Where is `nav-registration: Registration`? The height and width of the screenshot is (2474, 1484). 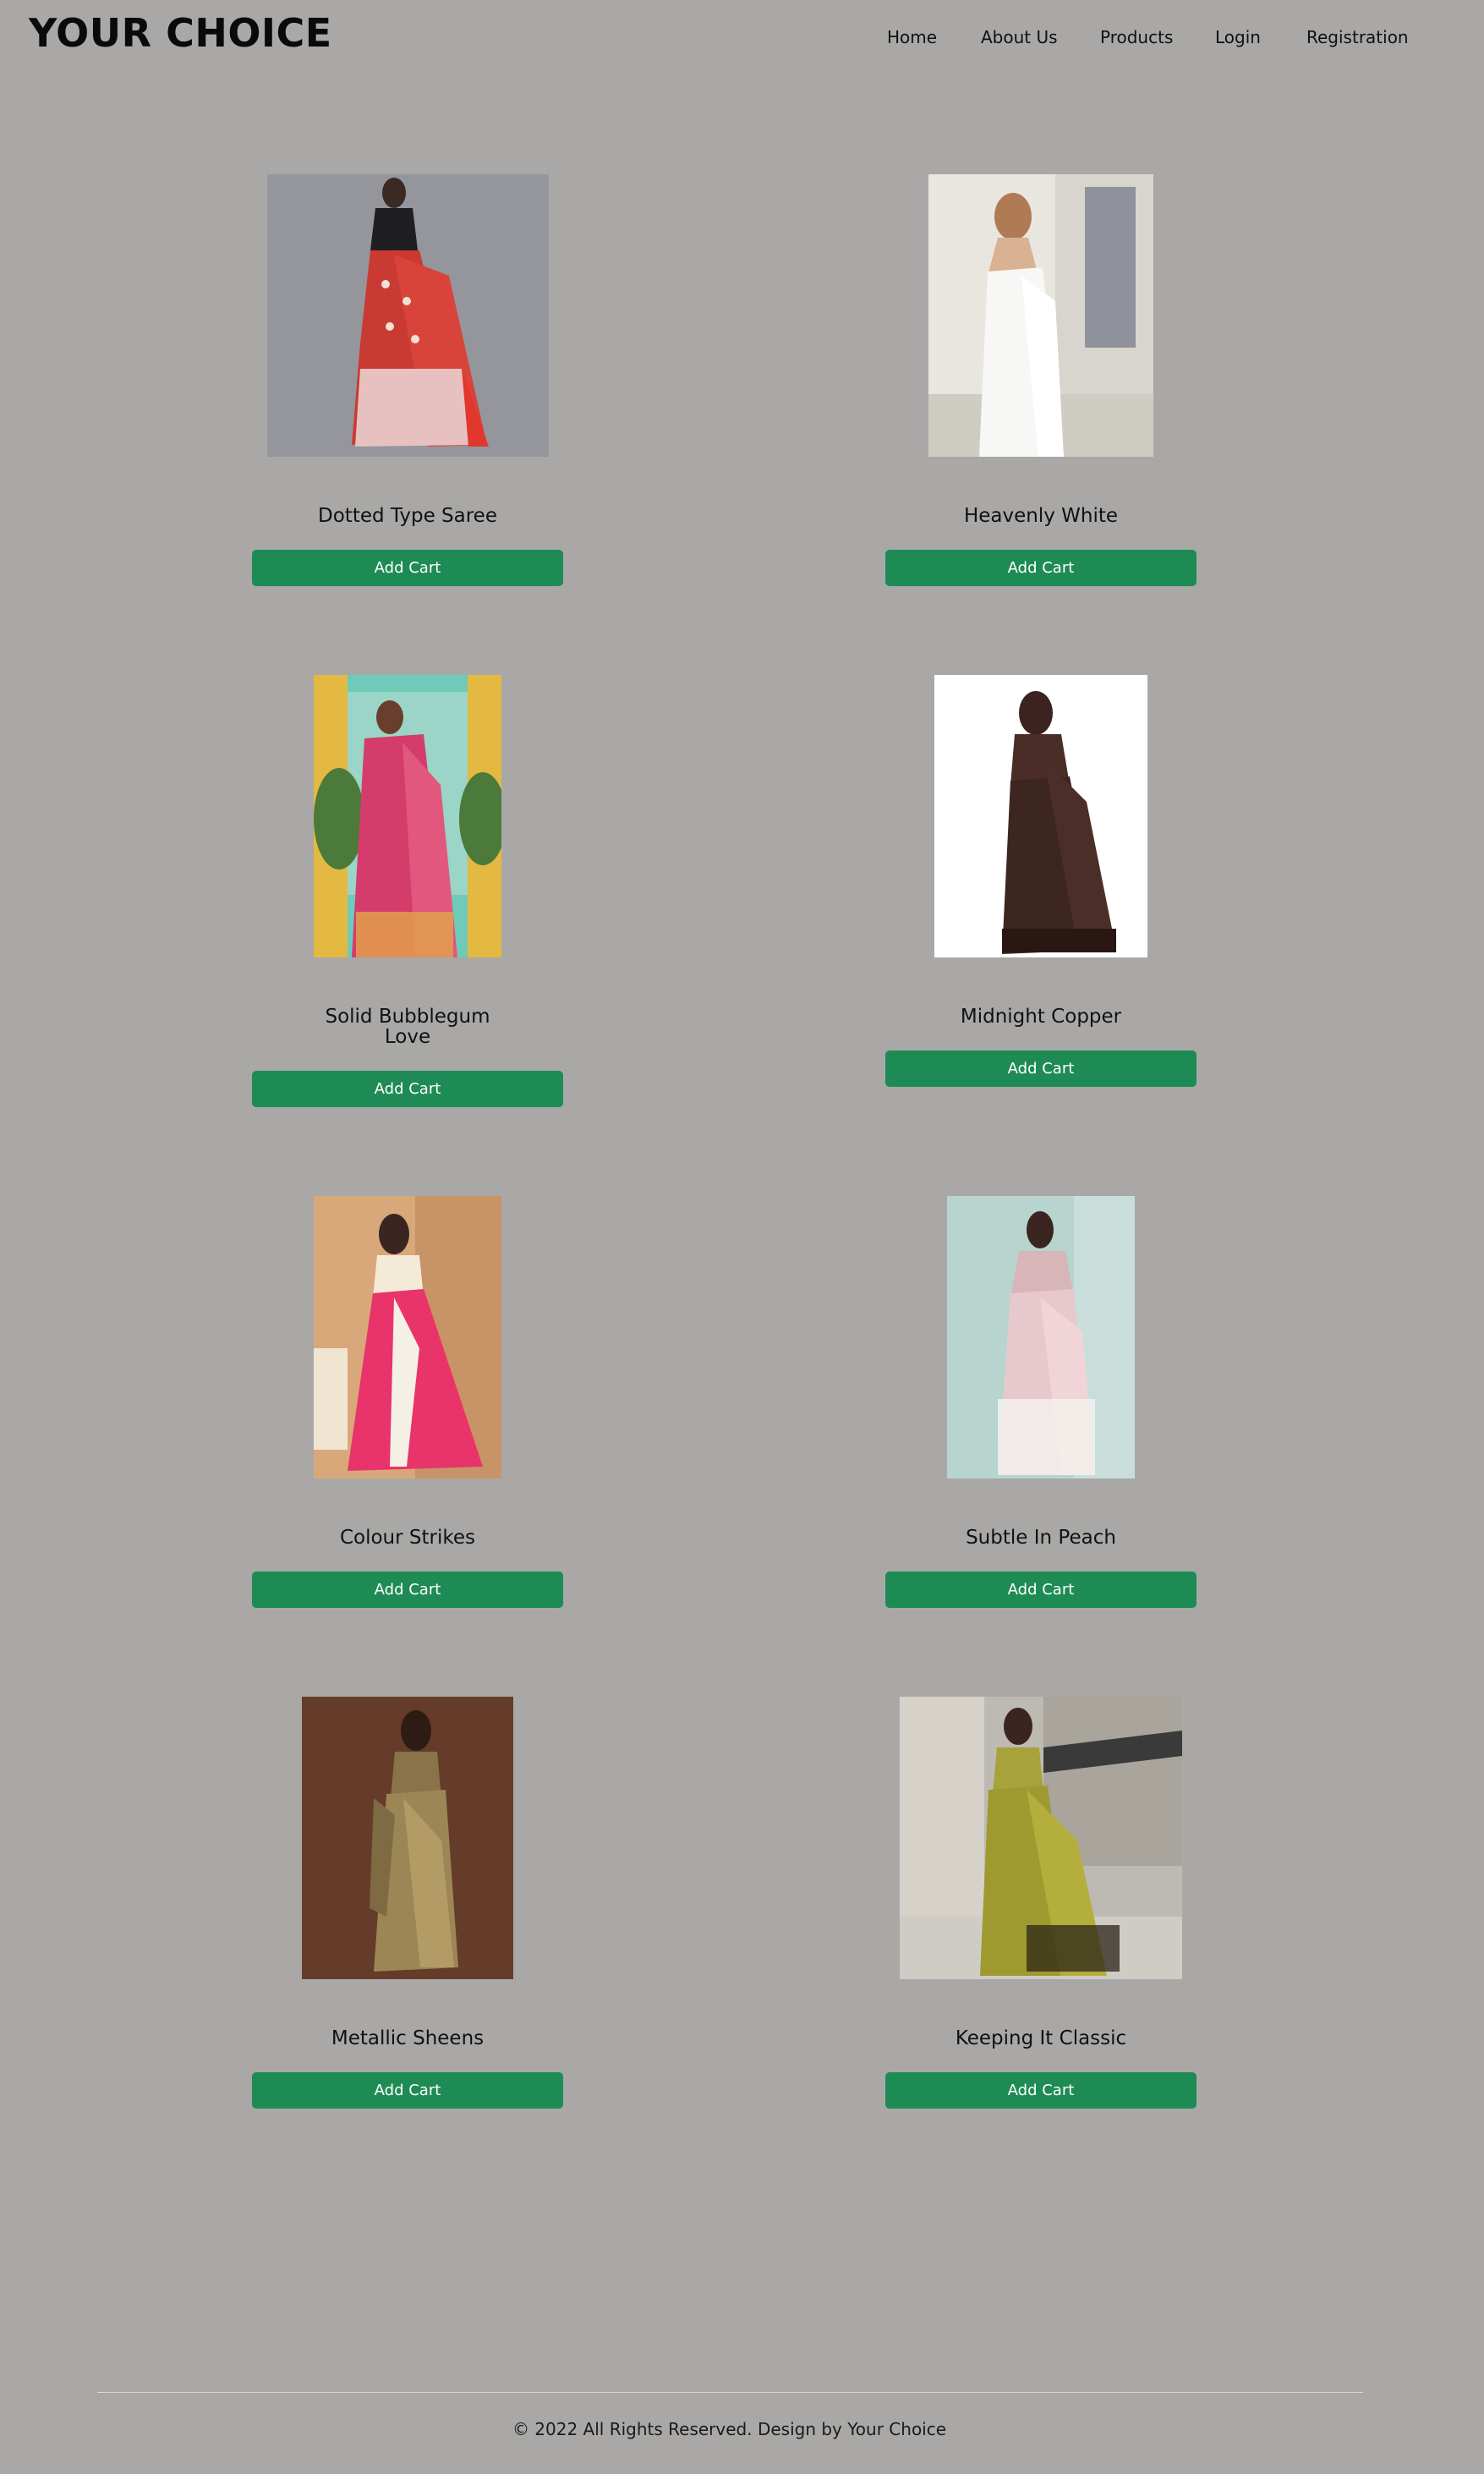 nav-registration: Registration is located at coordinates (1357, 39).